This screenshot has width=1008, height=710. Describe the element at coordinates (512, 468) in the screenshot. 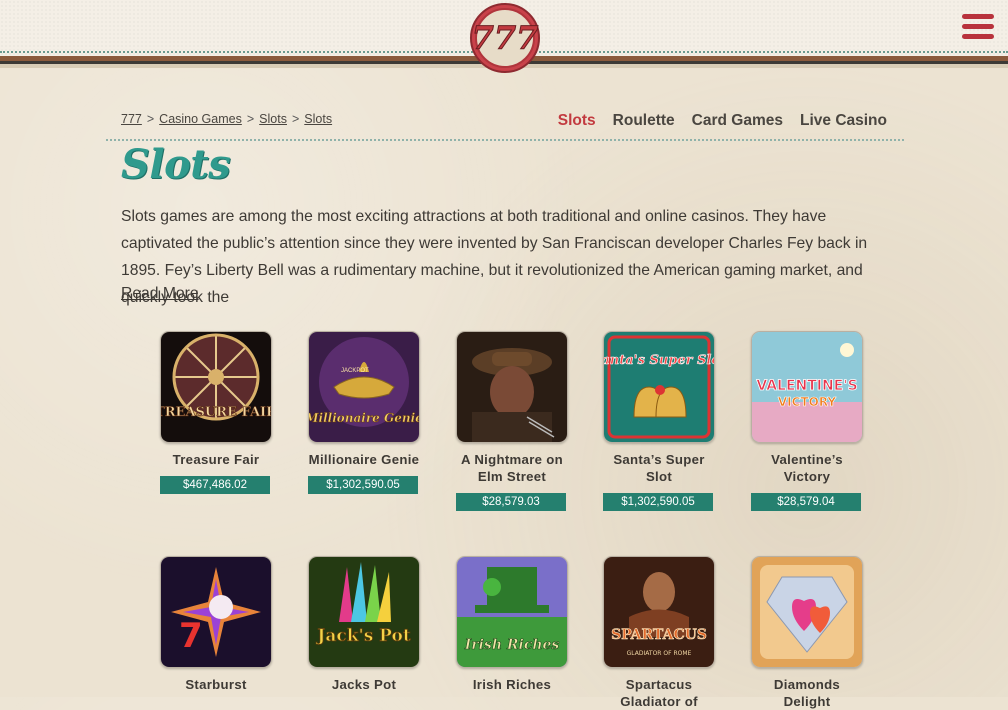

I see `game-name: A Nightmare on Elm Street` at that location.